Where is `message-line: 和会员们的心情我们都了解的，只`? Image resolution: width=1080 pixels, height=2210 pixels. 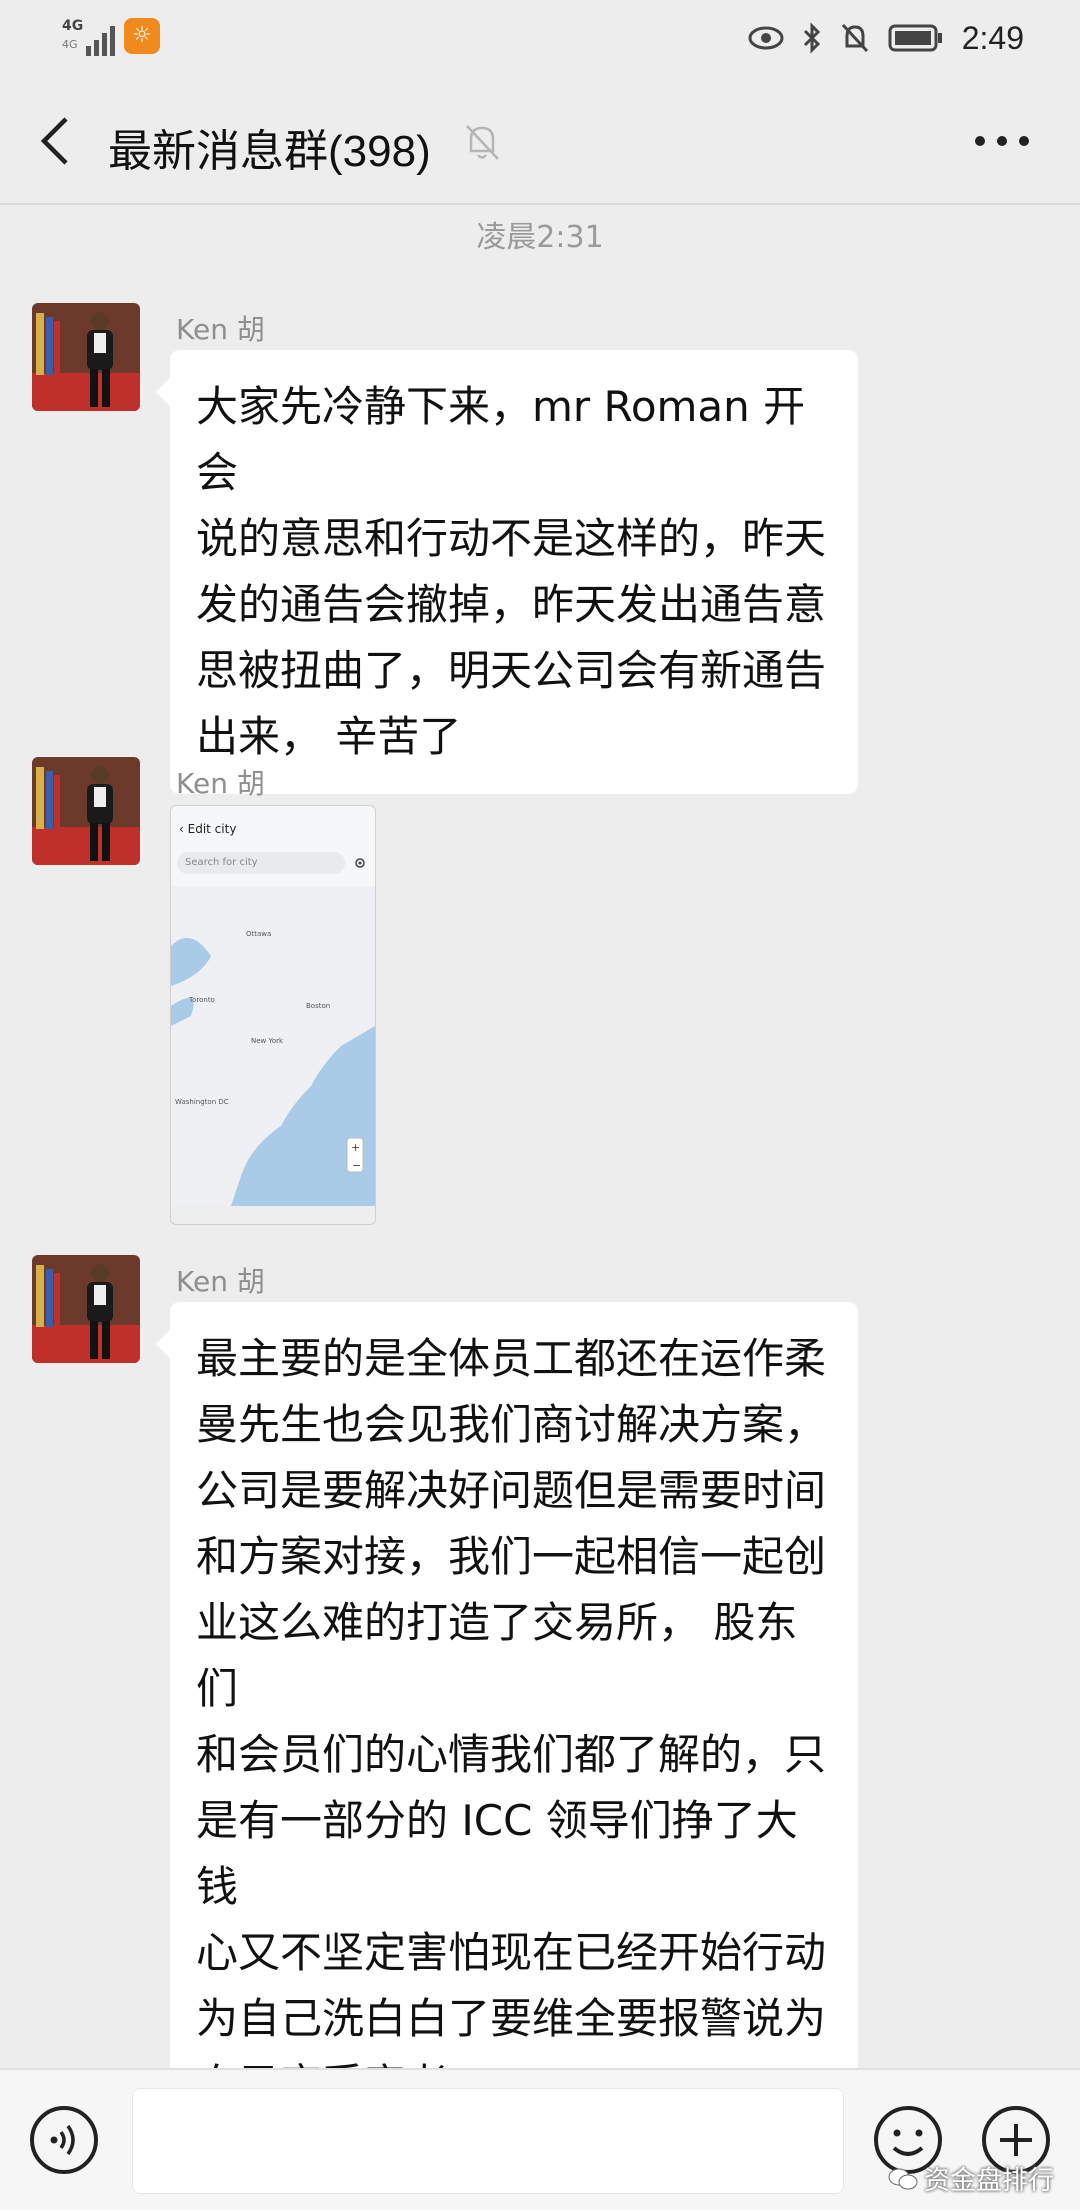
message-line: 和会员们的心情我们都了解的，只 is located at coordinates (511, 1754).